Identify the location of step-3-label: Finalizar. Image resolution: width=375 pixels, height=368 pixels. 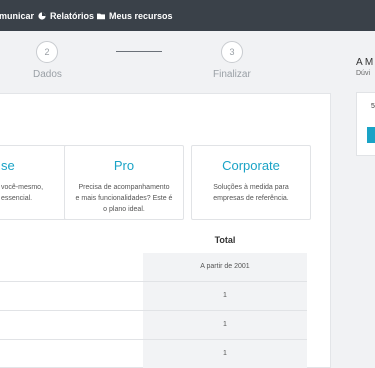
(232, 74).